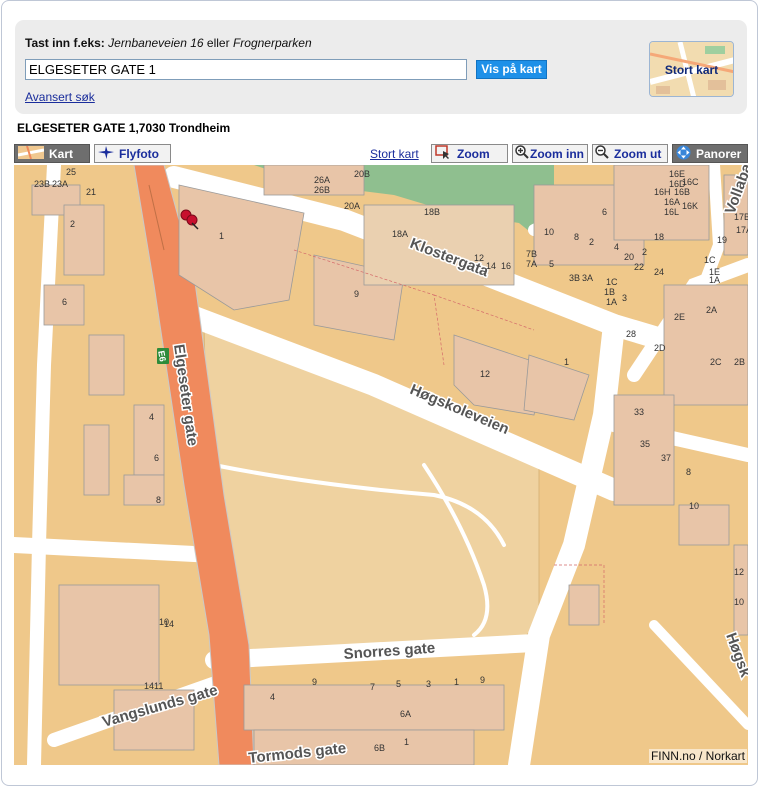  Describe the element at coordinates (432, 212) in the screenshot. I see `house-number: 18B` at that location.